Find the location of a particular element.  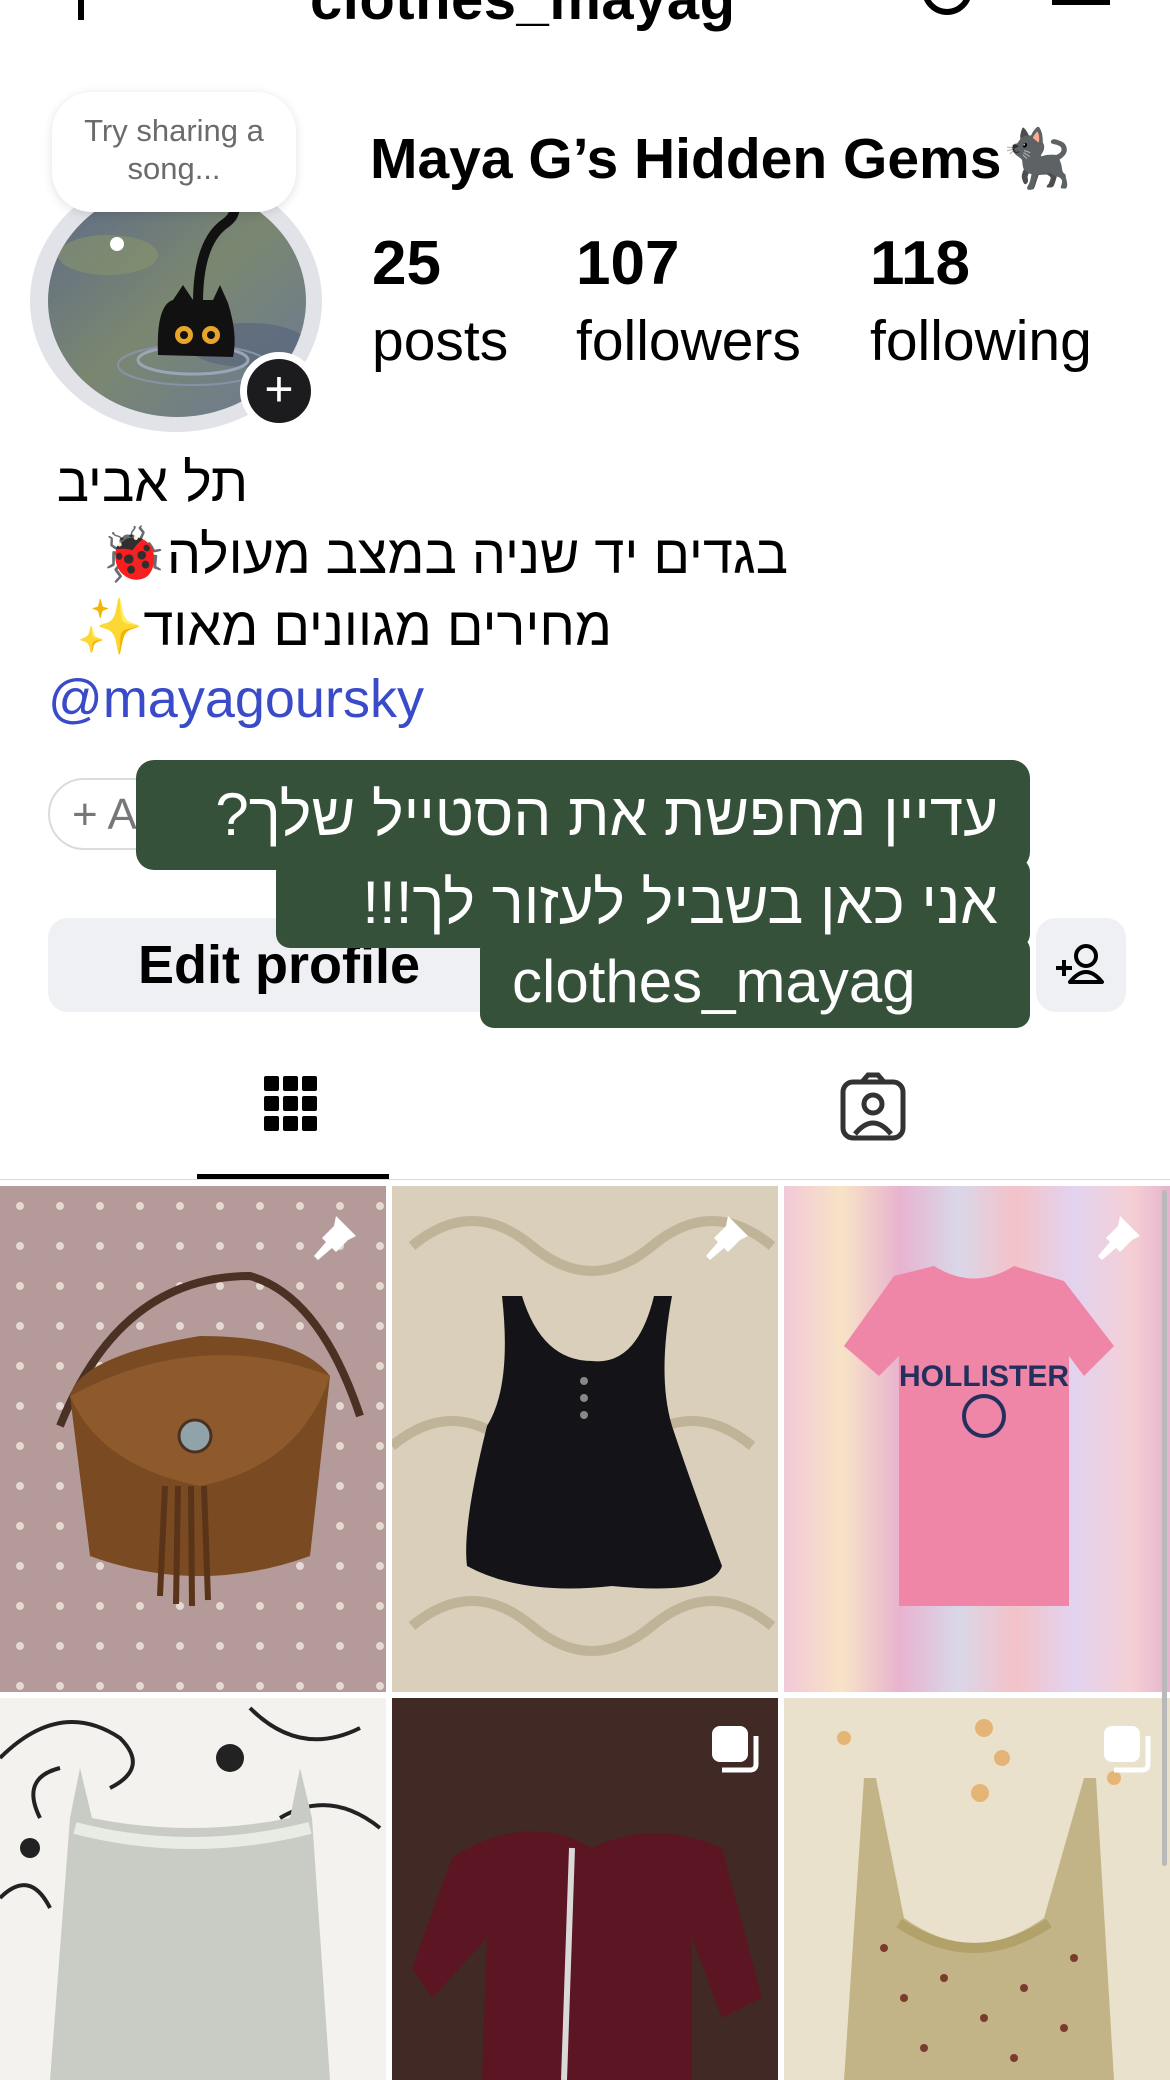

bio-location: תל אביב is located at coordinates (152, 483).